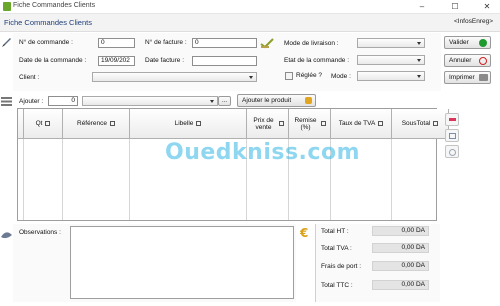 This screenshot has width=500, height=306. What do you see at coordinates (43, 124) in the screenshot?
I see `column-header-qty: Qt` at bounding box center [43, 124].